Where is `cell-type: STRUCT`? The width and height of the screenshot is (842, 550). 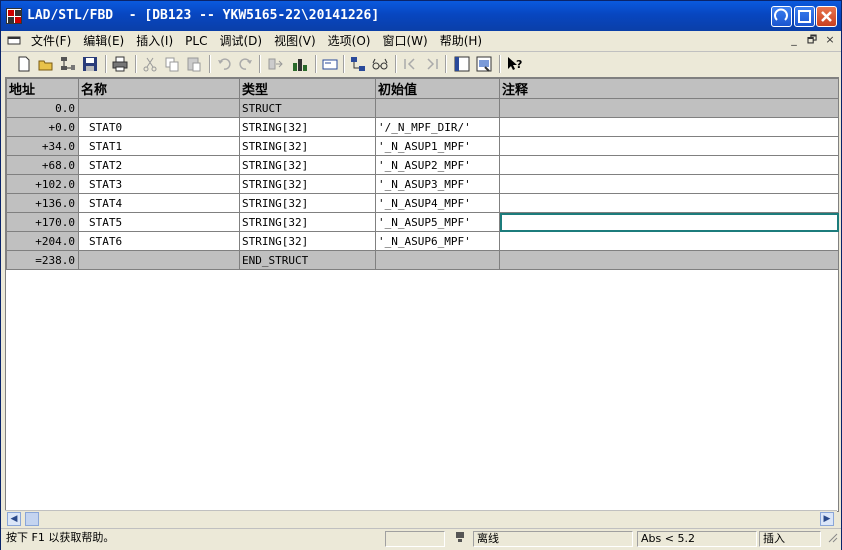
cell-type: STRUCT is located at coordinates (307, 108).